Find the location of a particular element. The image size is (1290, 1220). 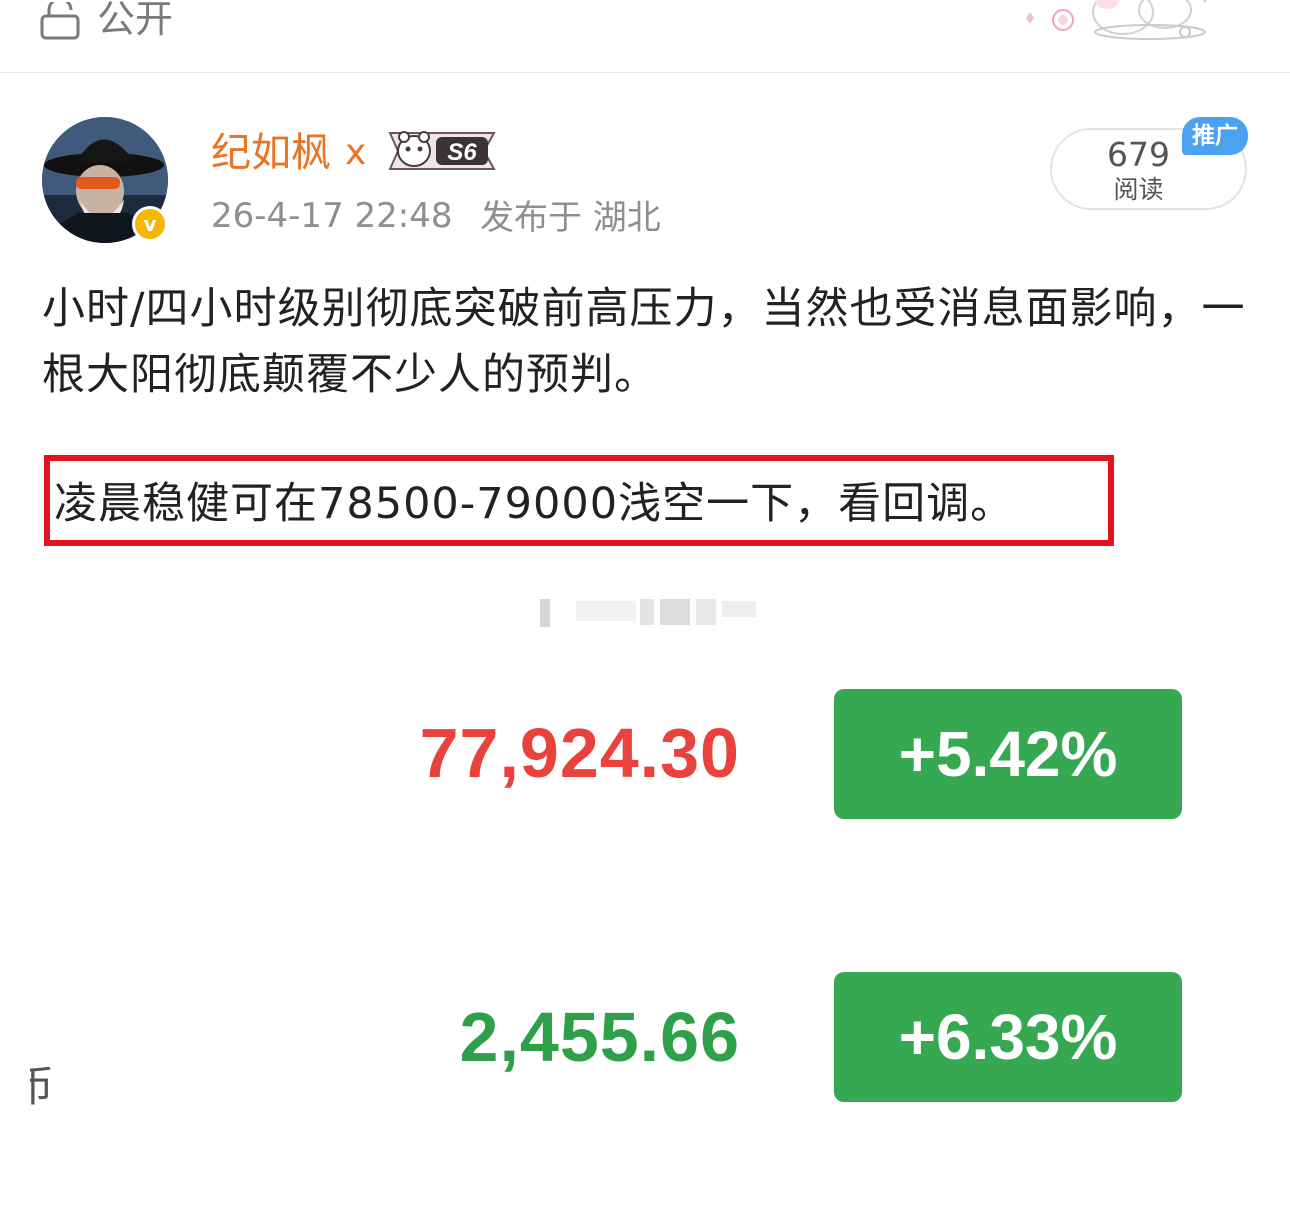

fan-medal-icon: S6 is located at coordinates (443, 151).